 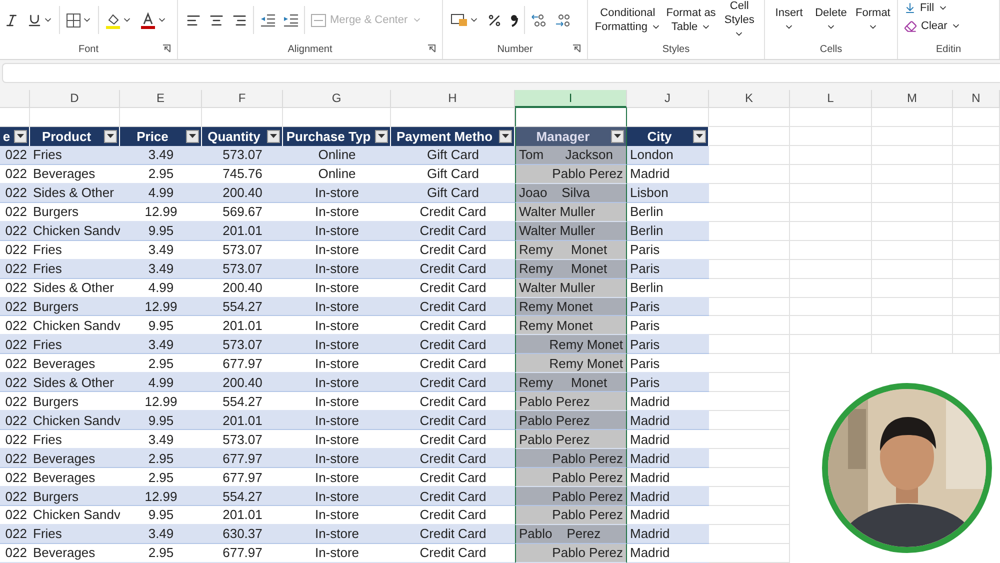 What do you see at coordinates (563, 20) in the screenshot?
I see `decrease-decimal-icon` at bounding box center [563, 20].